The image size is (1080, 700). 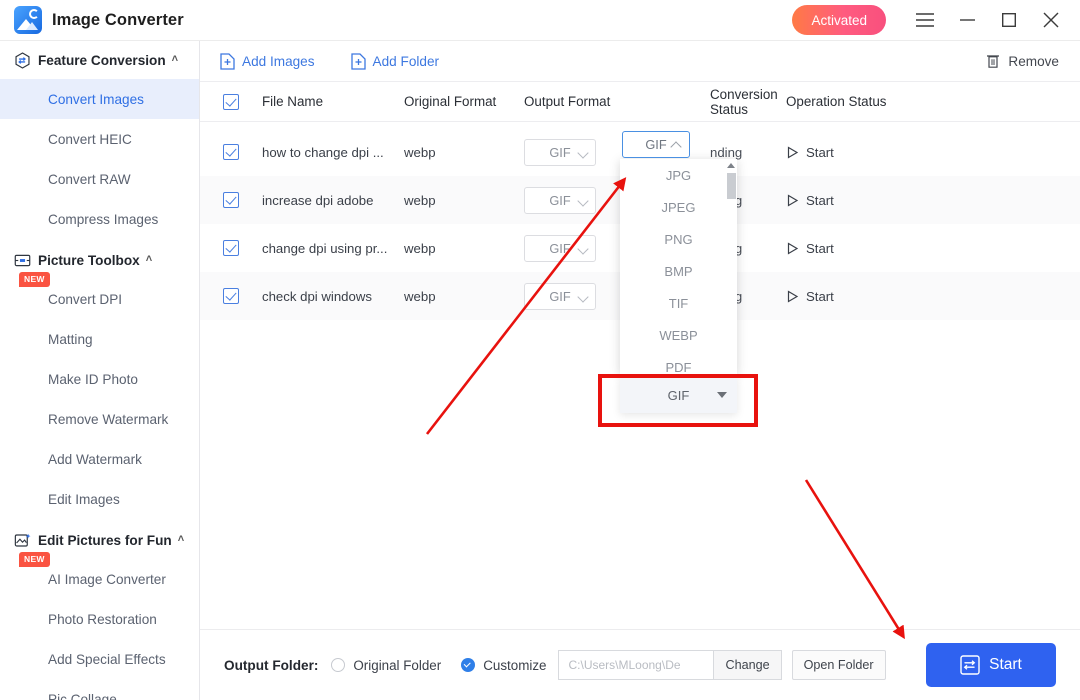 What do you see at coordinates (744, 101) in the screenshot?
I see `column-conversion-status: Conversion Status` at bounding box center [744, 101].